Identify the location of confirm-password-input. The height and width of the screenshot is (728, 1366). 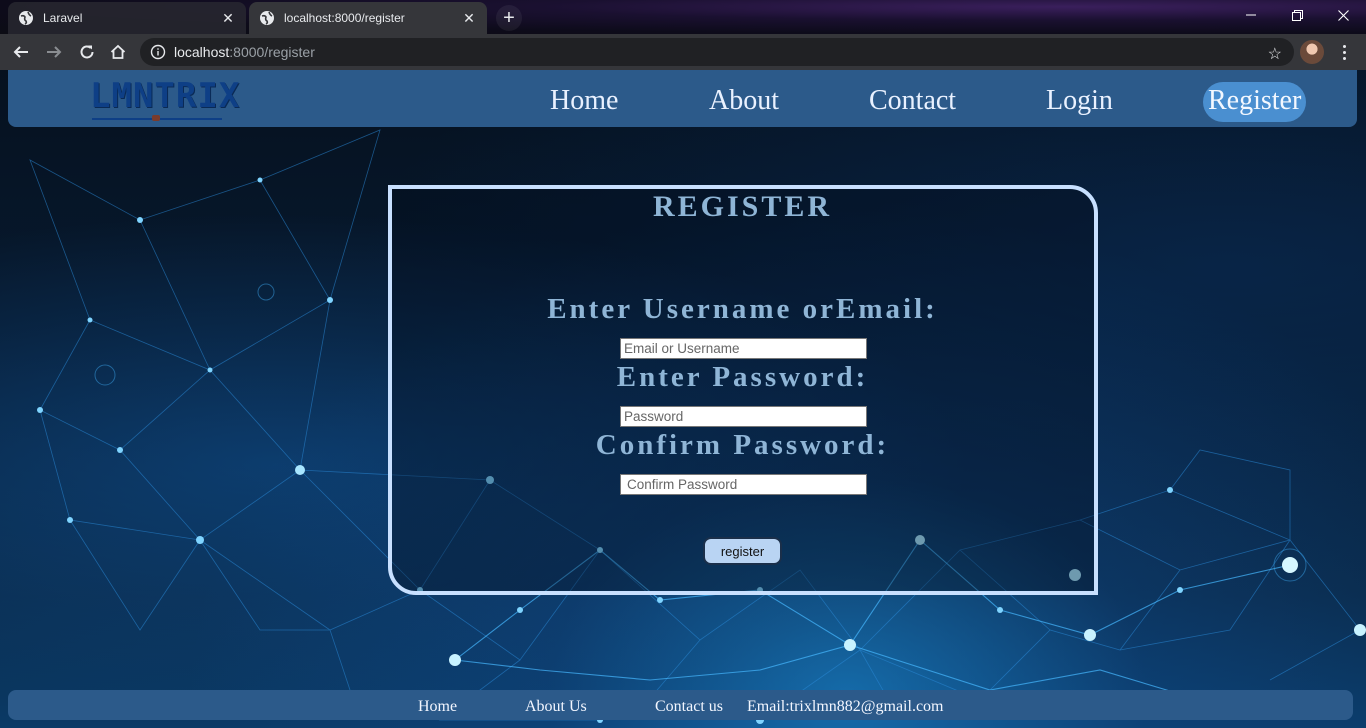
(743, 484).